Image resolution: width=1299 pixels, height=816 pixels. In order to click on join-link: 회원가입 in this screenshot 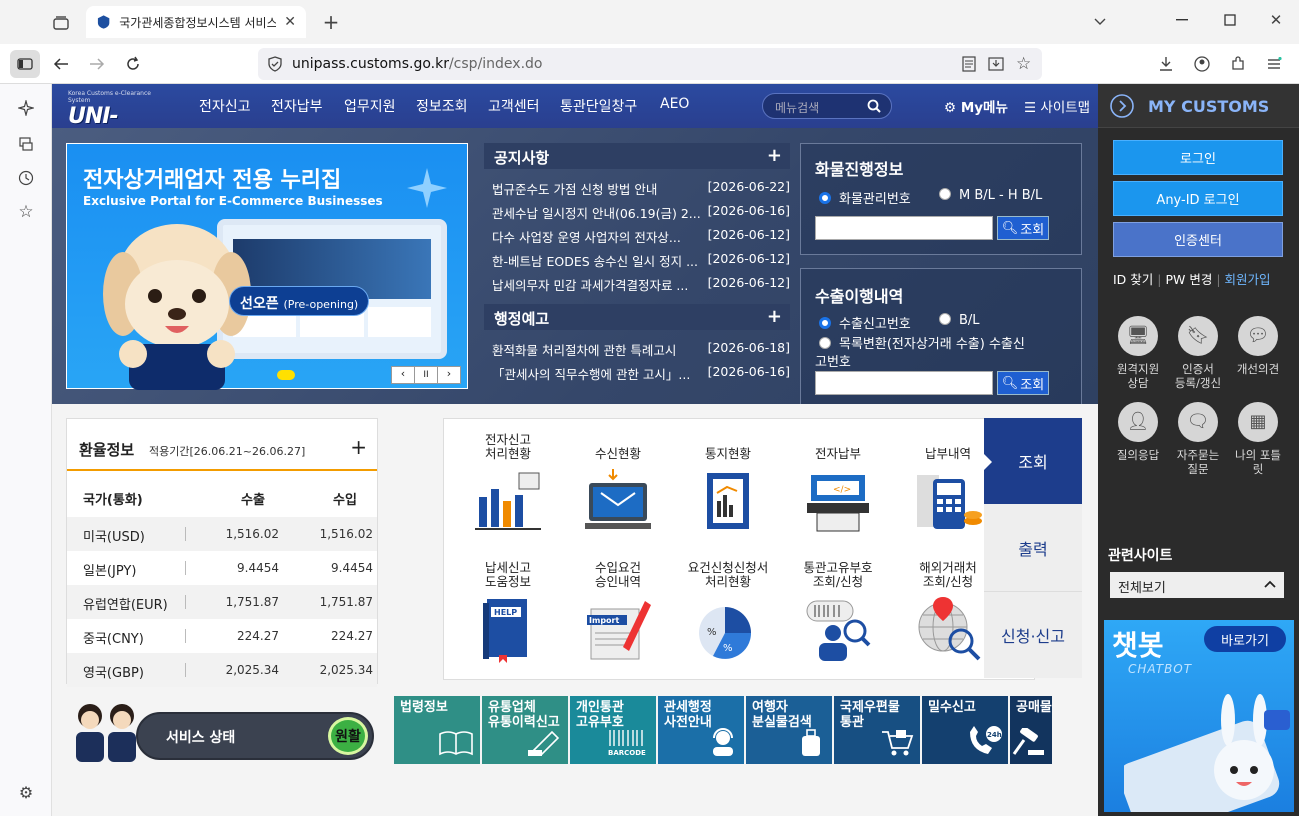, I will do `click(1248, 279)`.